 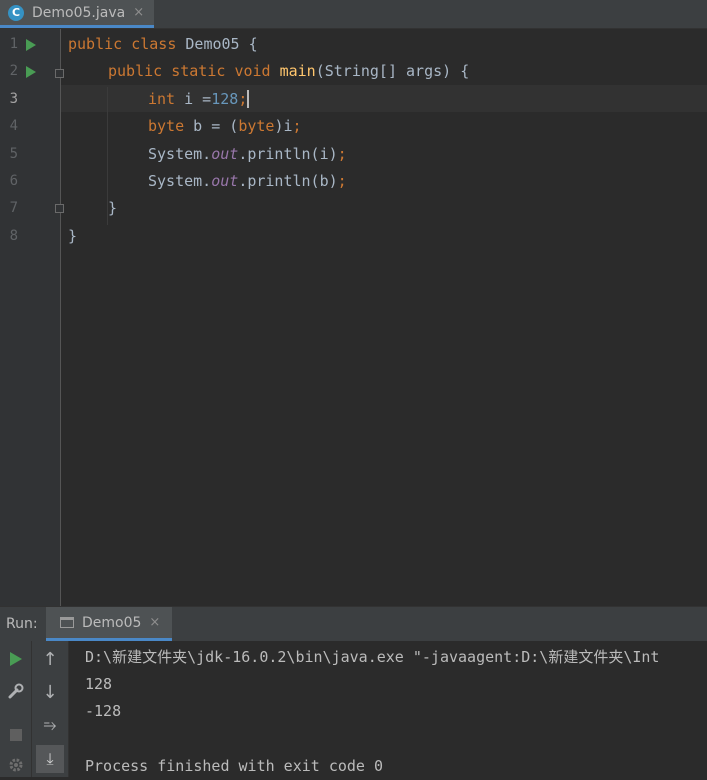 I want to click on keyword: void, so click(x=252, y=71).